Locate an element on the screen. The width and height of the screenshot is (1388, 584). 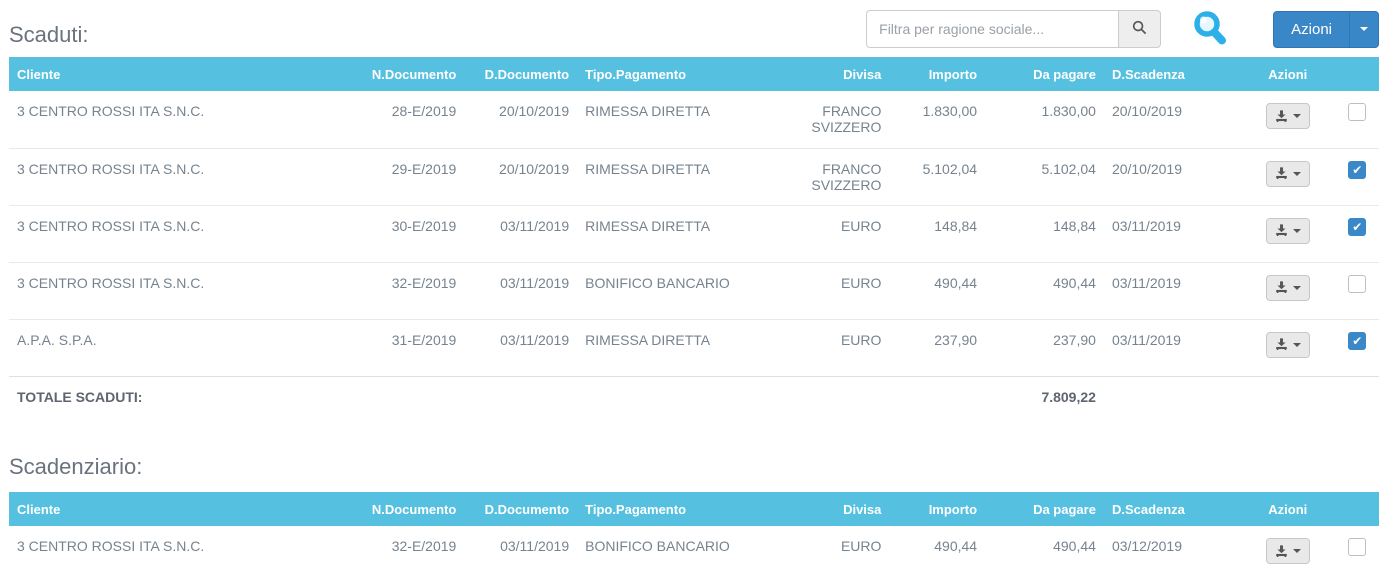
col-header-ddocumento: D.Documento is located at coordinates (521, 509).